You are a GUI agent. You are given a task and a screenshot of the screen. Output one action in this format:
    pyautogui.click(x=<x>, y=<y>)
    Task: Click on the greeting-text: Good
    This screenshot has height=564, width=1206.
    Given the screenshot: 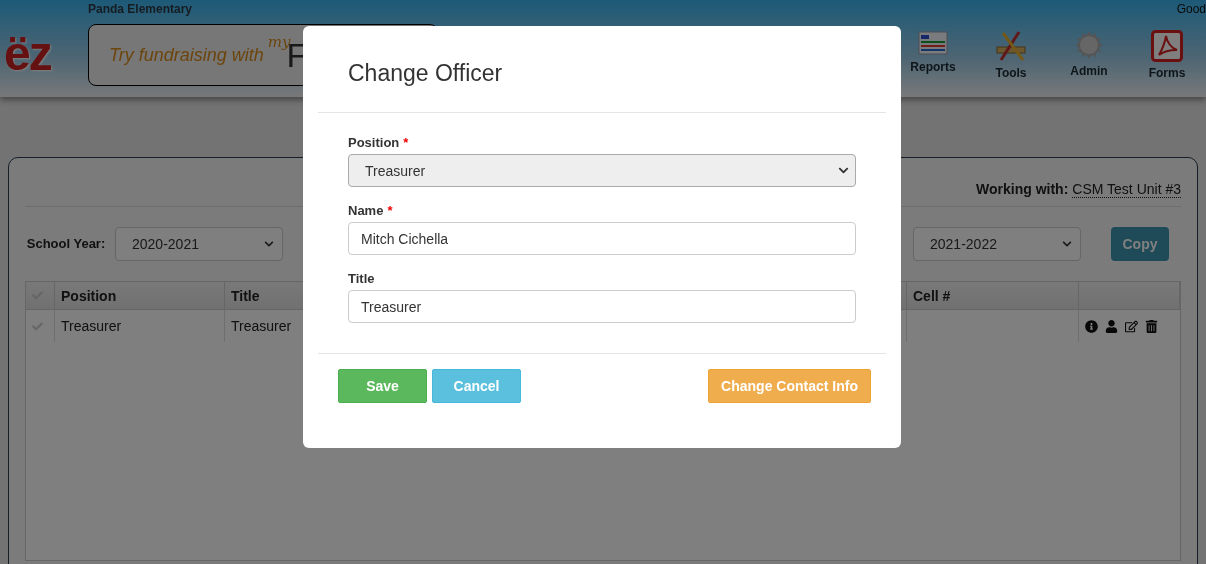 What is the action you would take?
    pyautogui.click(x=1191, y=8)
    